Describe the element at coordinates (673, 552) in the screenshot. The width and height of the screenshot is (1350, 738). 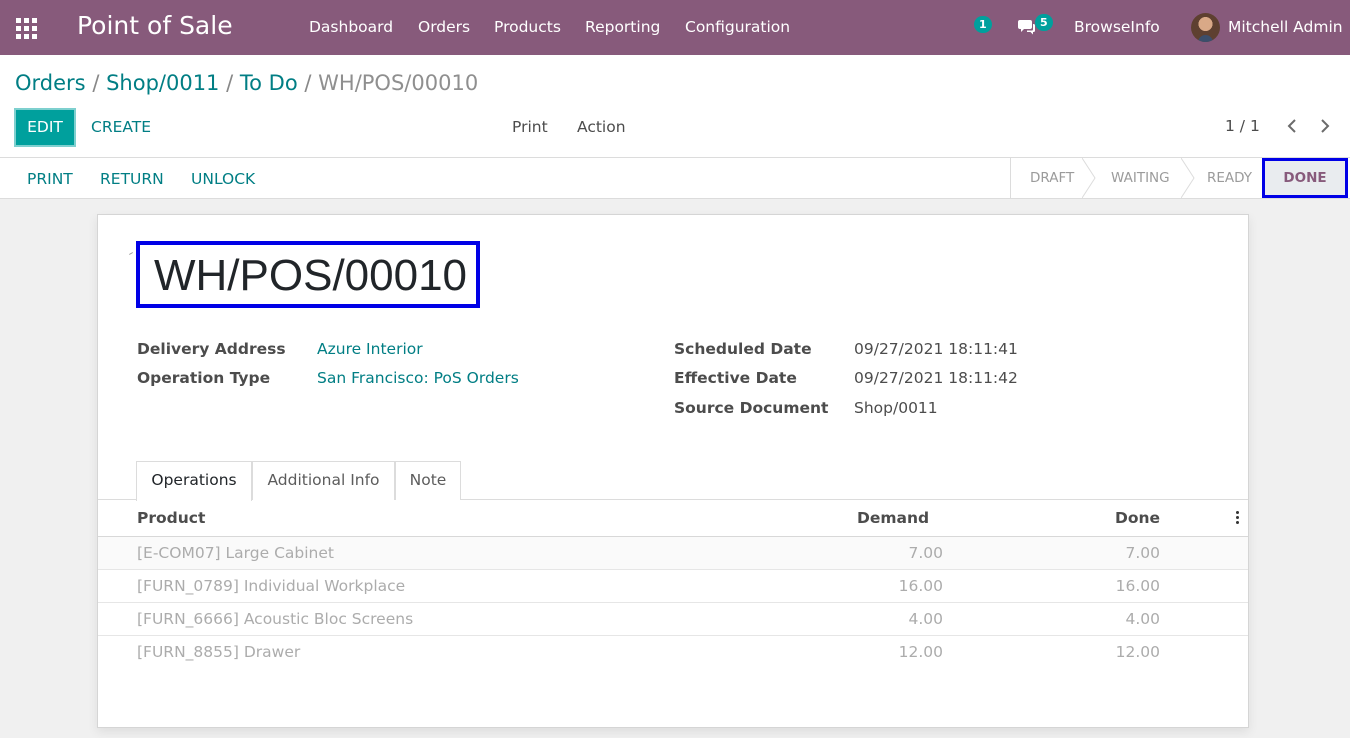
I see `table-row: [E-COM07] Large Cabinet 7.00 7.00` at that location.